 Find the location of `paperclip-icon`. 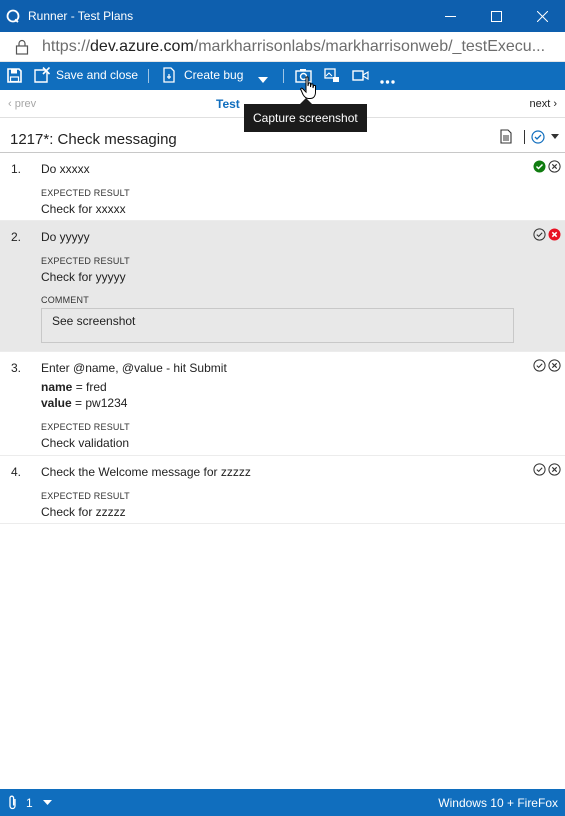

paperclip-icon is located at coordinates (13, 802).